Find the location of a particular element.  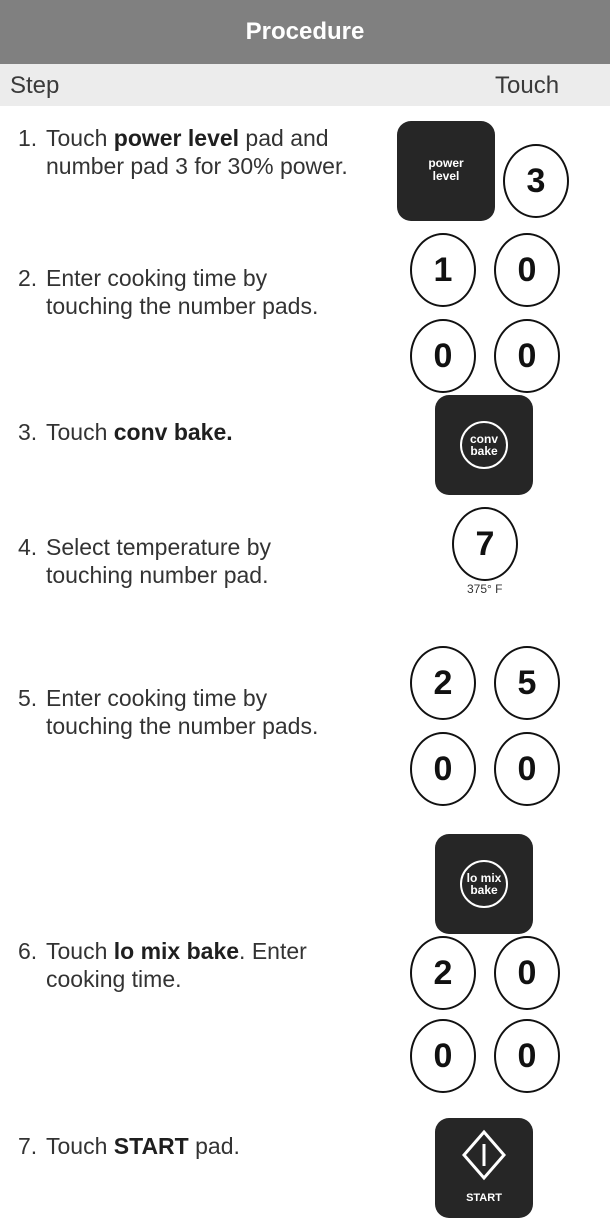

pad-label: power is located at coordinates (446, 163).